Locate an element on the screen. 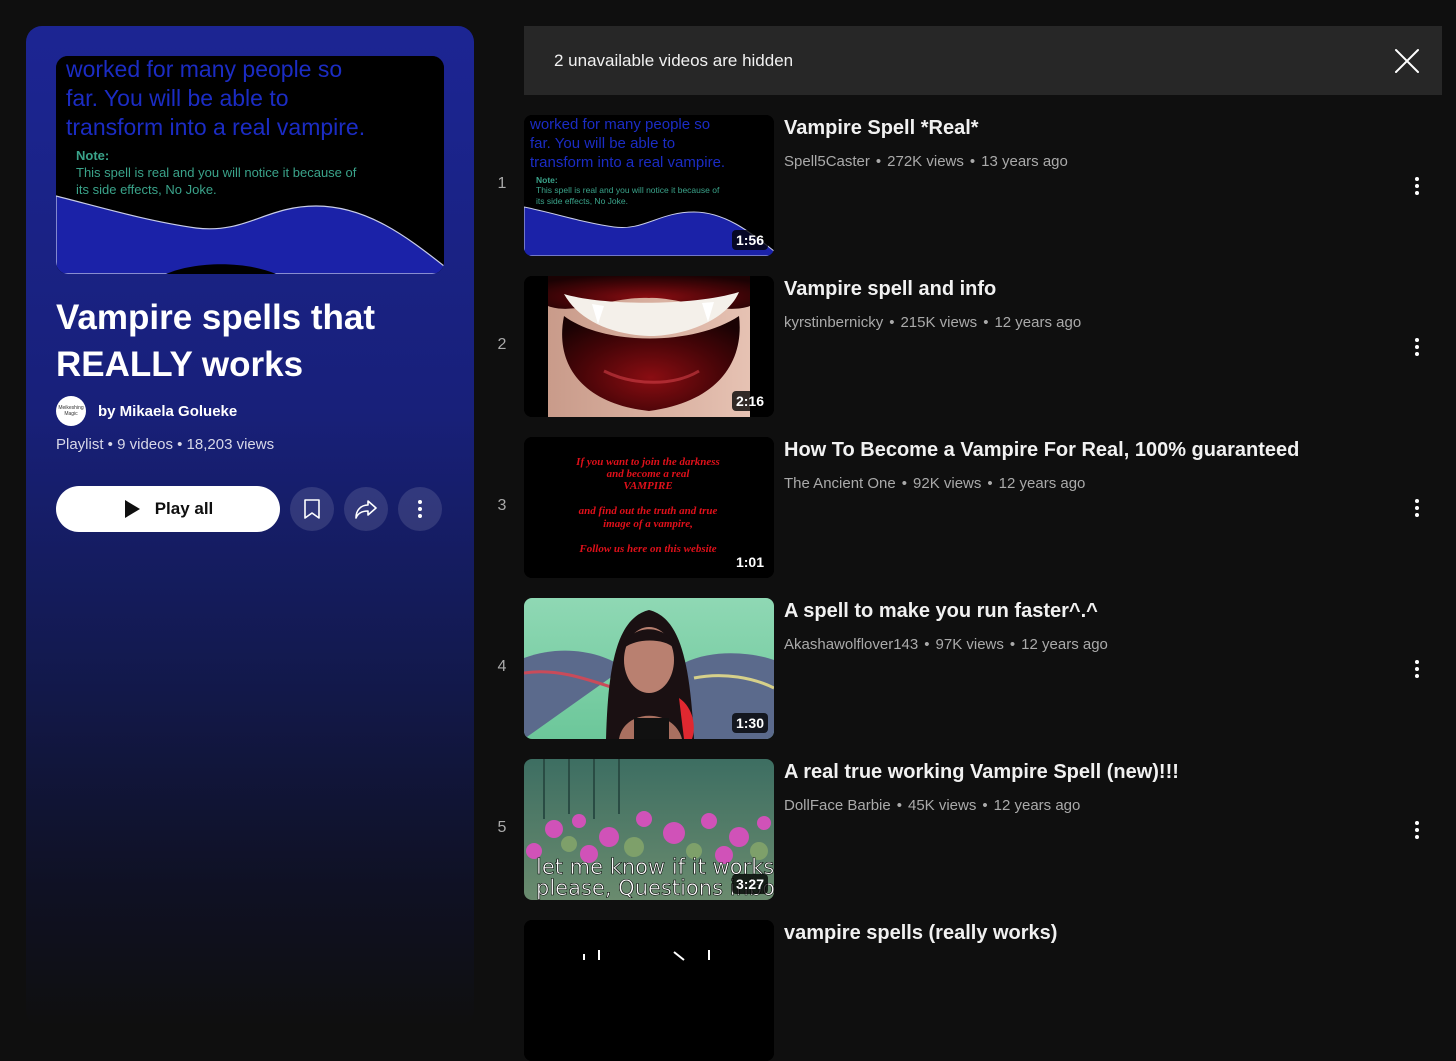 The height and width of the screenshot is (1061, 1456). view-count: 97K views is located at coordinates (969, 644).